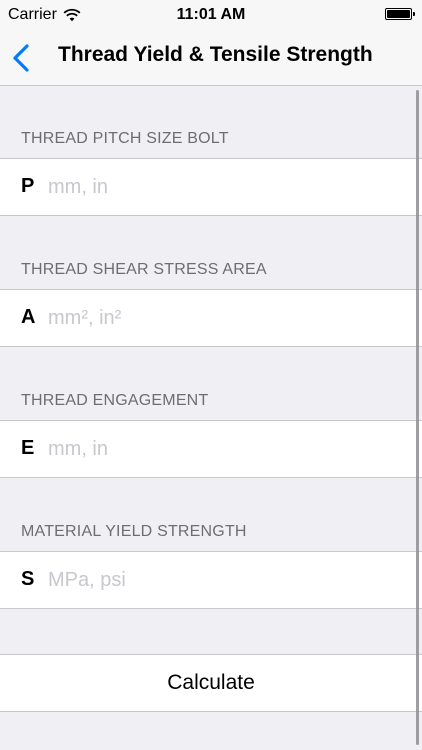 This screenshot has height=750, width=422. What do you see at coordinates (223, 187) in the screenshot?
I see `pitch-input` at bounding box center [223, 187].